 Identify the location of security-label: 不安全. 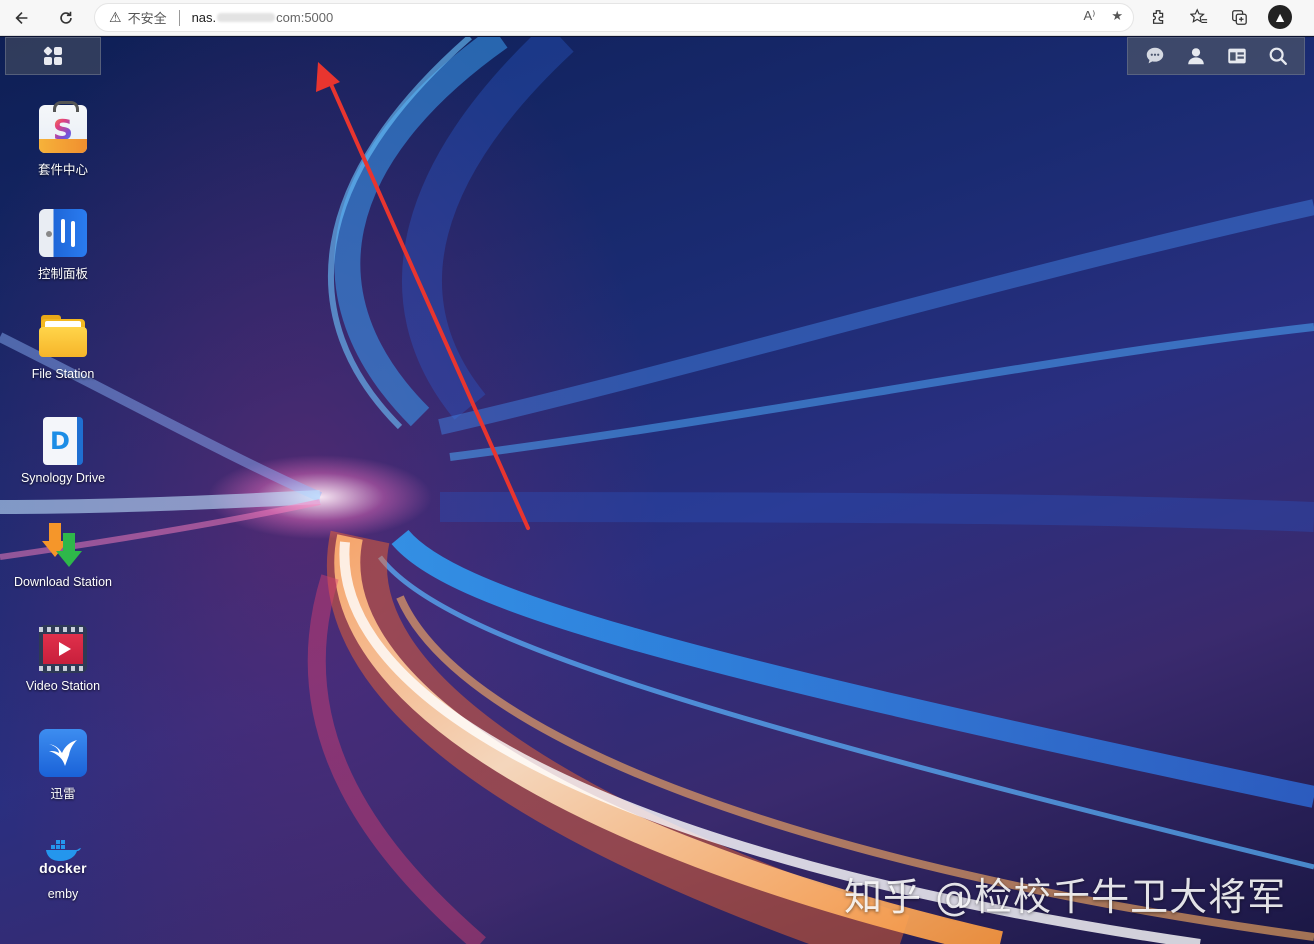
(147, 18).